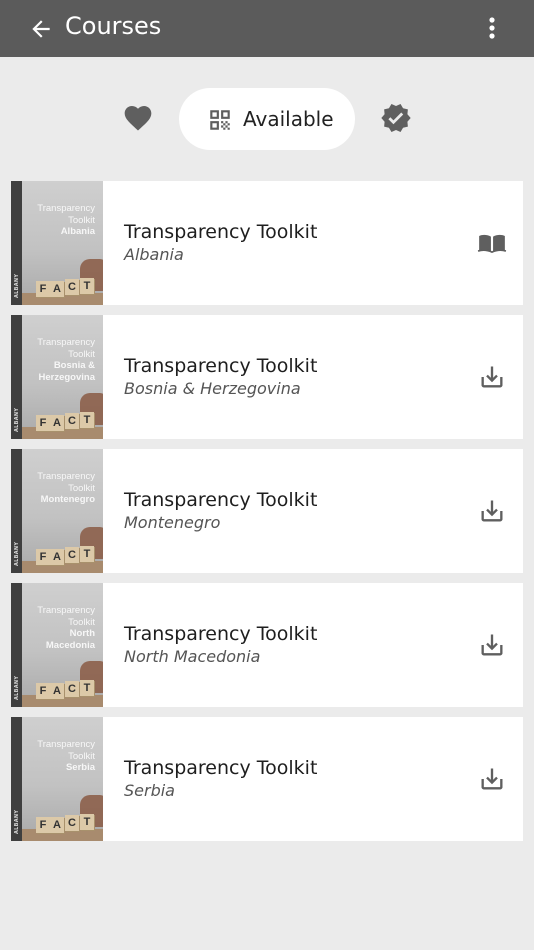 The height and width of the screenshot is (950, 534). Describe the element at coordinates (66, 220) in the screenshot. I see `cover-title: Transparency Toolkit Albania` at that location.